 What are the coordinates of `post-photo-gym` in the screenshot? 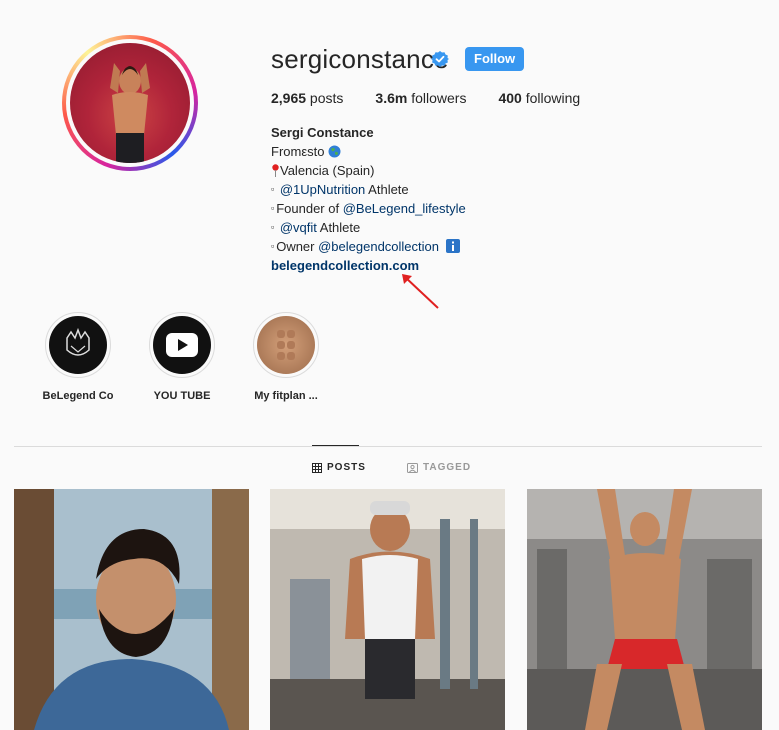 It's located at (387, 609).